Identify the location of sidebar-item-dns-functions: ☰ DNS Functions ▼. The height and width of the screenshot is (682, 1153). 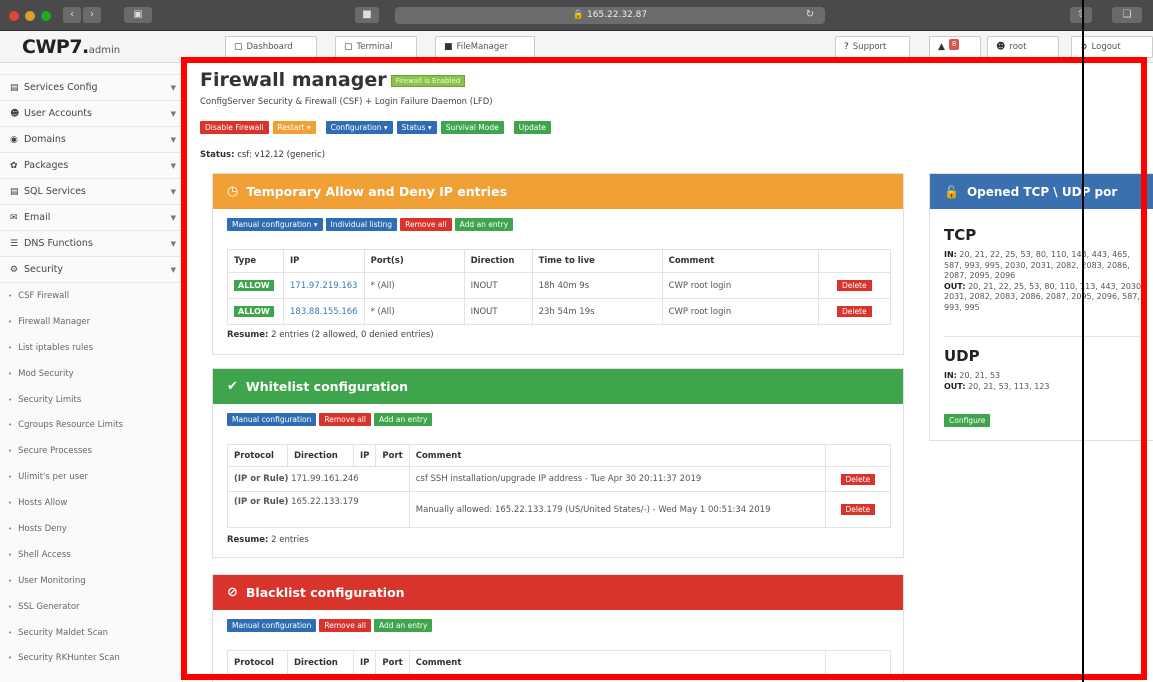
(91, 244).